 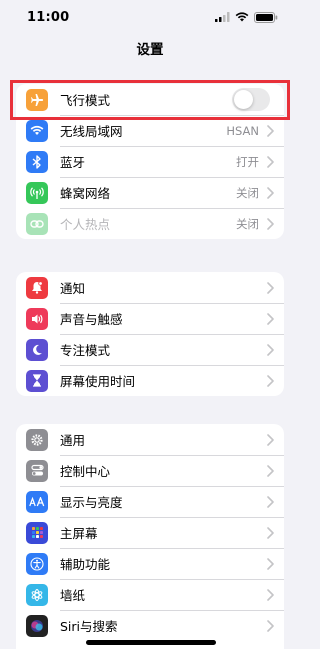 I want to click on hotspot-label: 个人热点, so click(x=85, y=224).